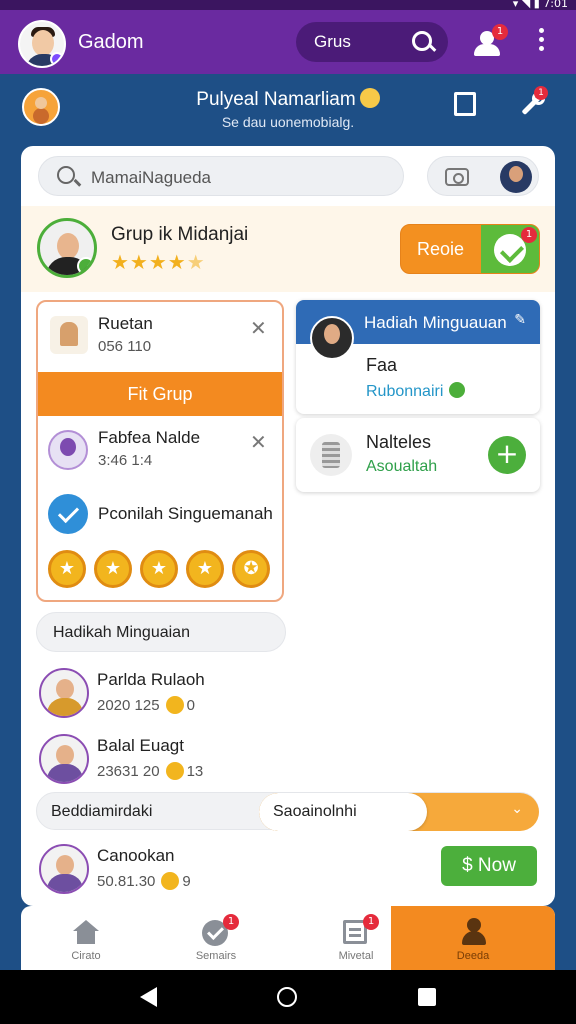  Describe the element at coordinates (288, 99) in the screenshot. I see `sub-header-title: Pulyeal Namarliam` at that location.